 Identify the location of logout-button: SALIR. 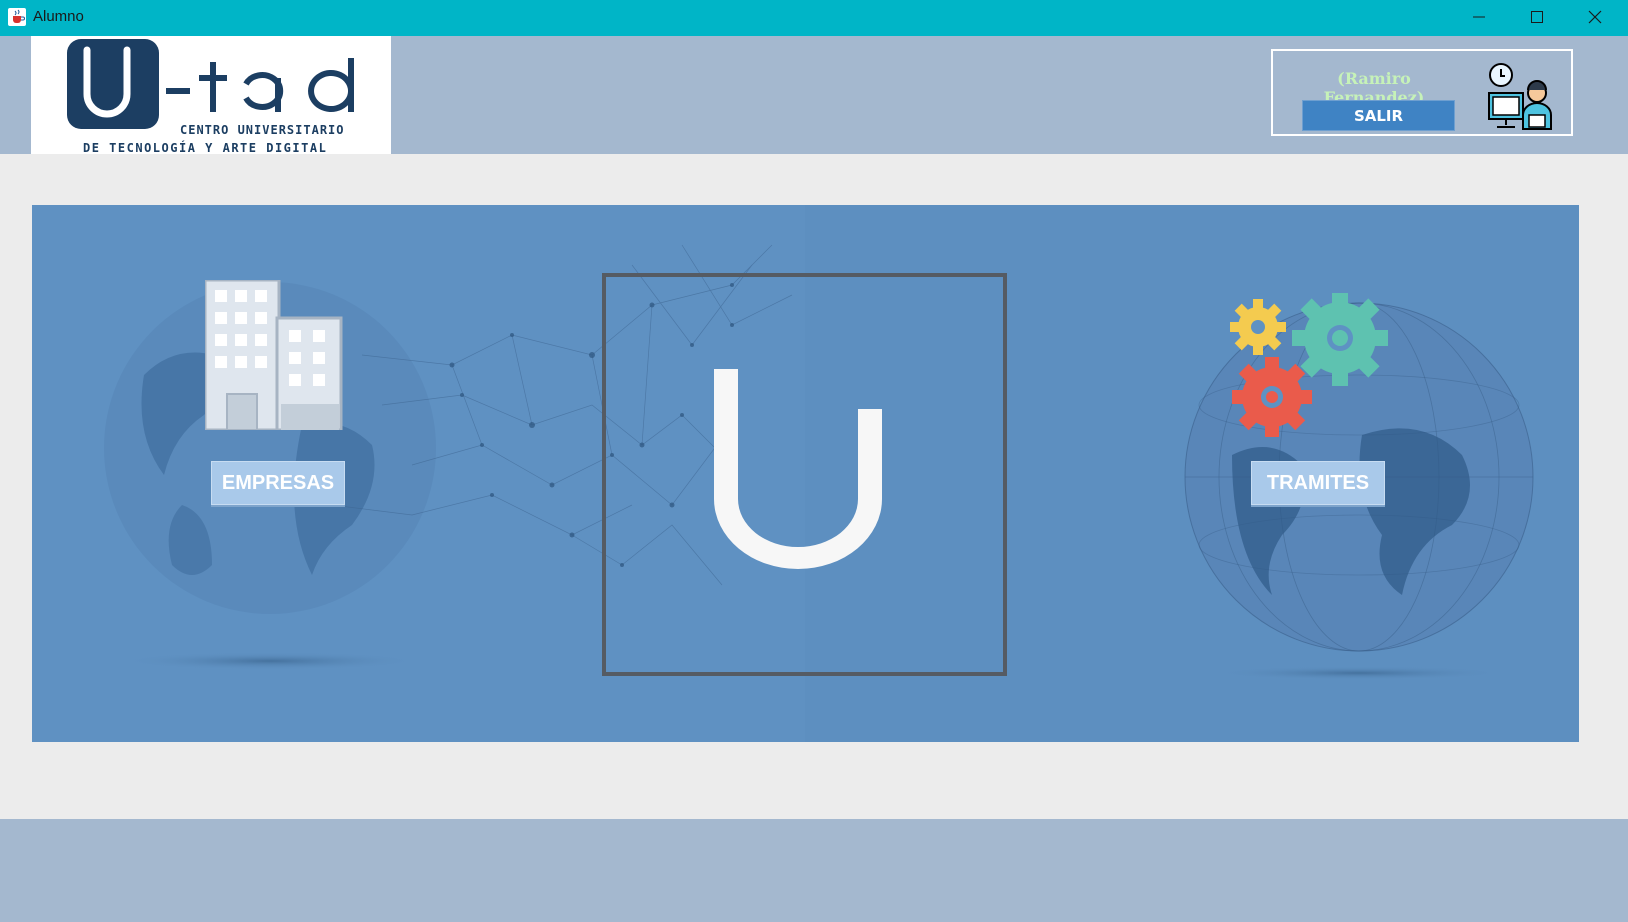
(1378, 115).